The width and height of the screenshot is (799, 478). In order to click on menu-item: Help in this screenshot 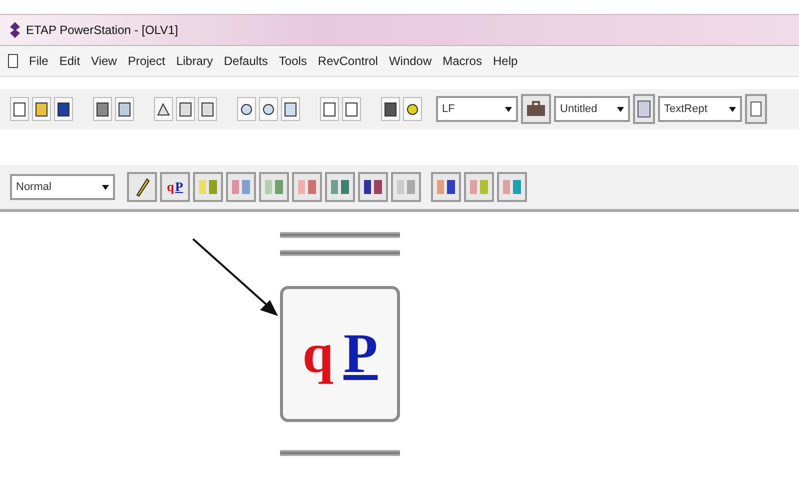, I will do `click(505, 61)`.